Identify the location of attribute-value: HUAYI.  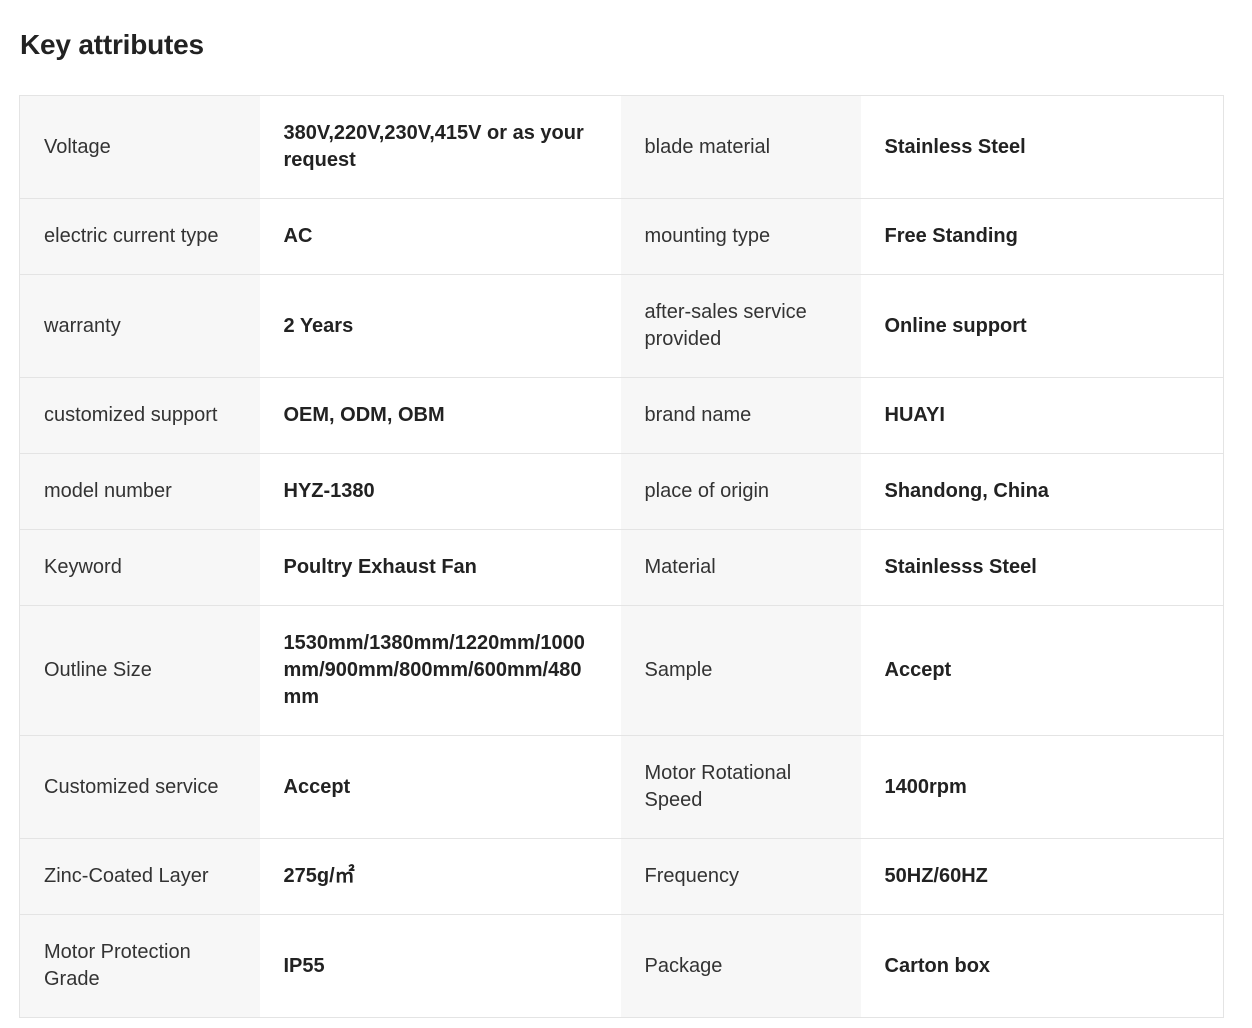
(1042, 415).